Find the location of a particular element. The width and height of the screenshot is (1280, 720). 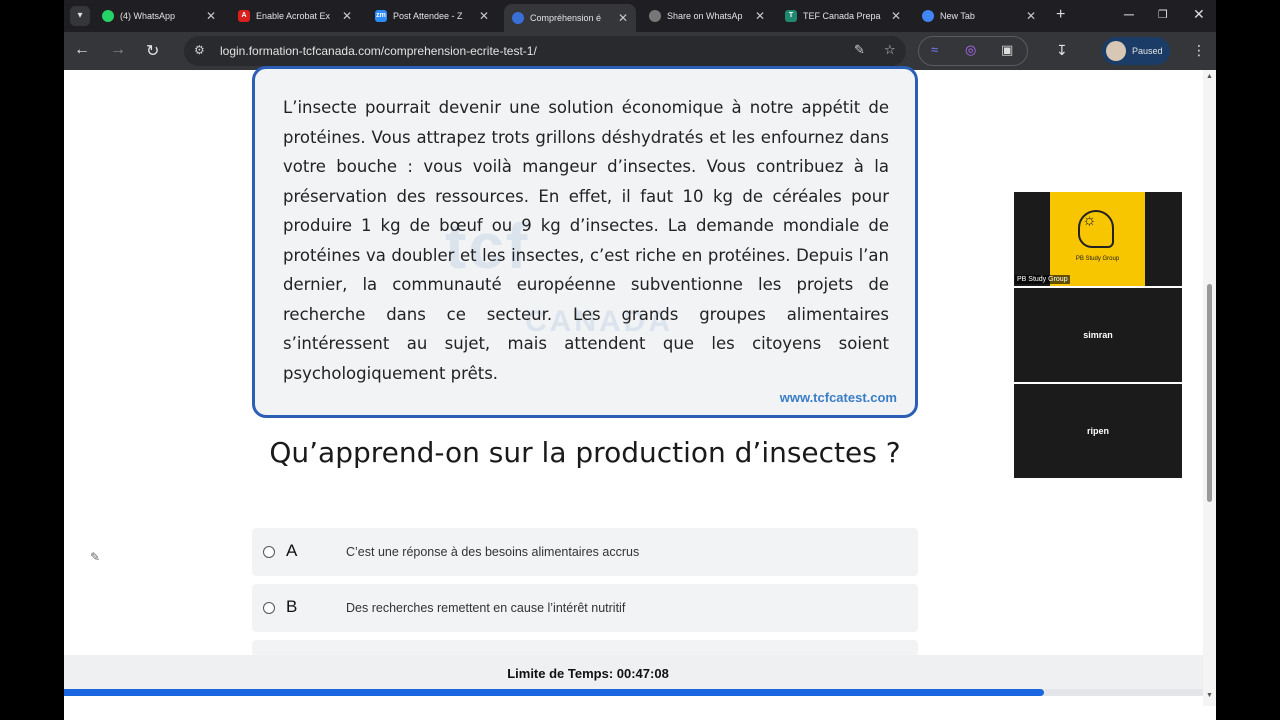

whatsapp-icon is located at coordinates (108, 16).